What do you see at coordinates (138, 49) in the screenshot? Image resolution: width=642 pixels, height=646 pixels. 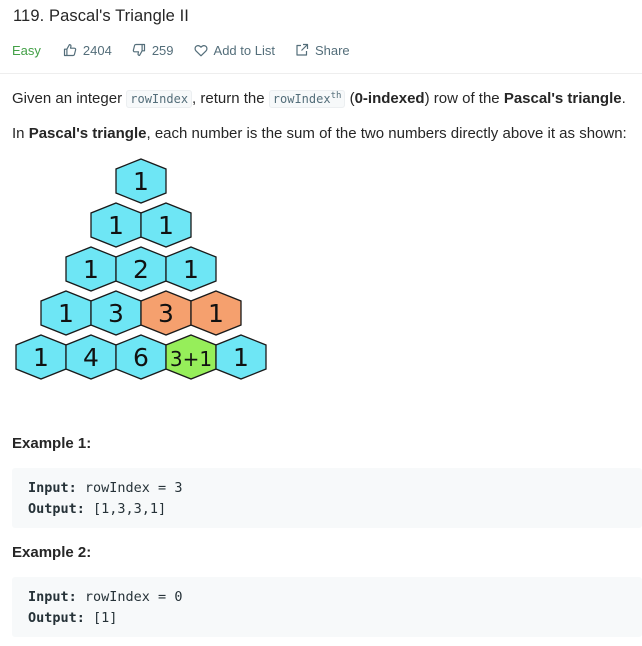 I see `thumbs-down-icon` at bounding box center [138, 49].